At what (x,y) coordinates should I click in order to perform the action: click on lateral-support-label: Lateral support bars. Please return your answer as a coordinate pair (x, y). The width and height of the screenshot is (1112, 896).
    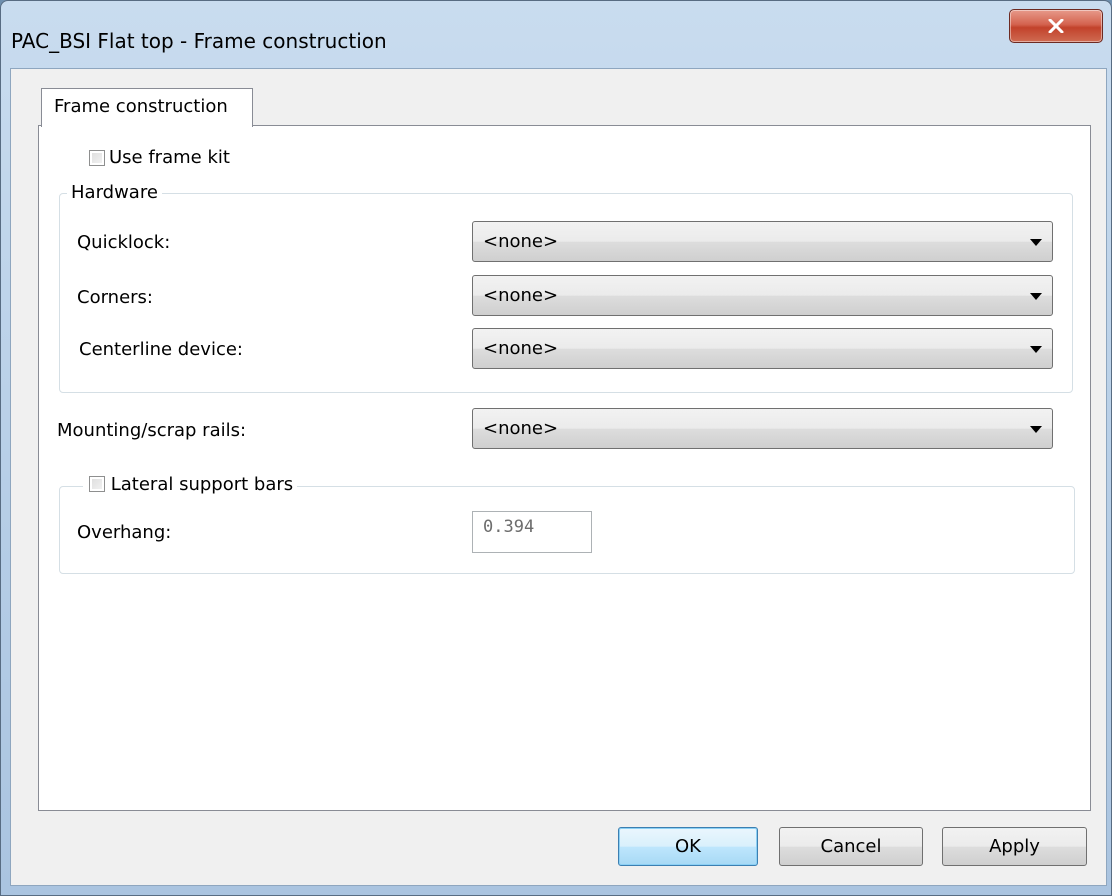
    Looking at the image, I should click on (202, 484).